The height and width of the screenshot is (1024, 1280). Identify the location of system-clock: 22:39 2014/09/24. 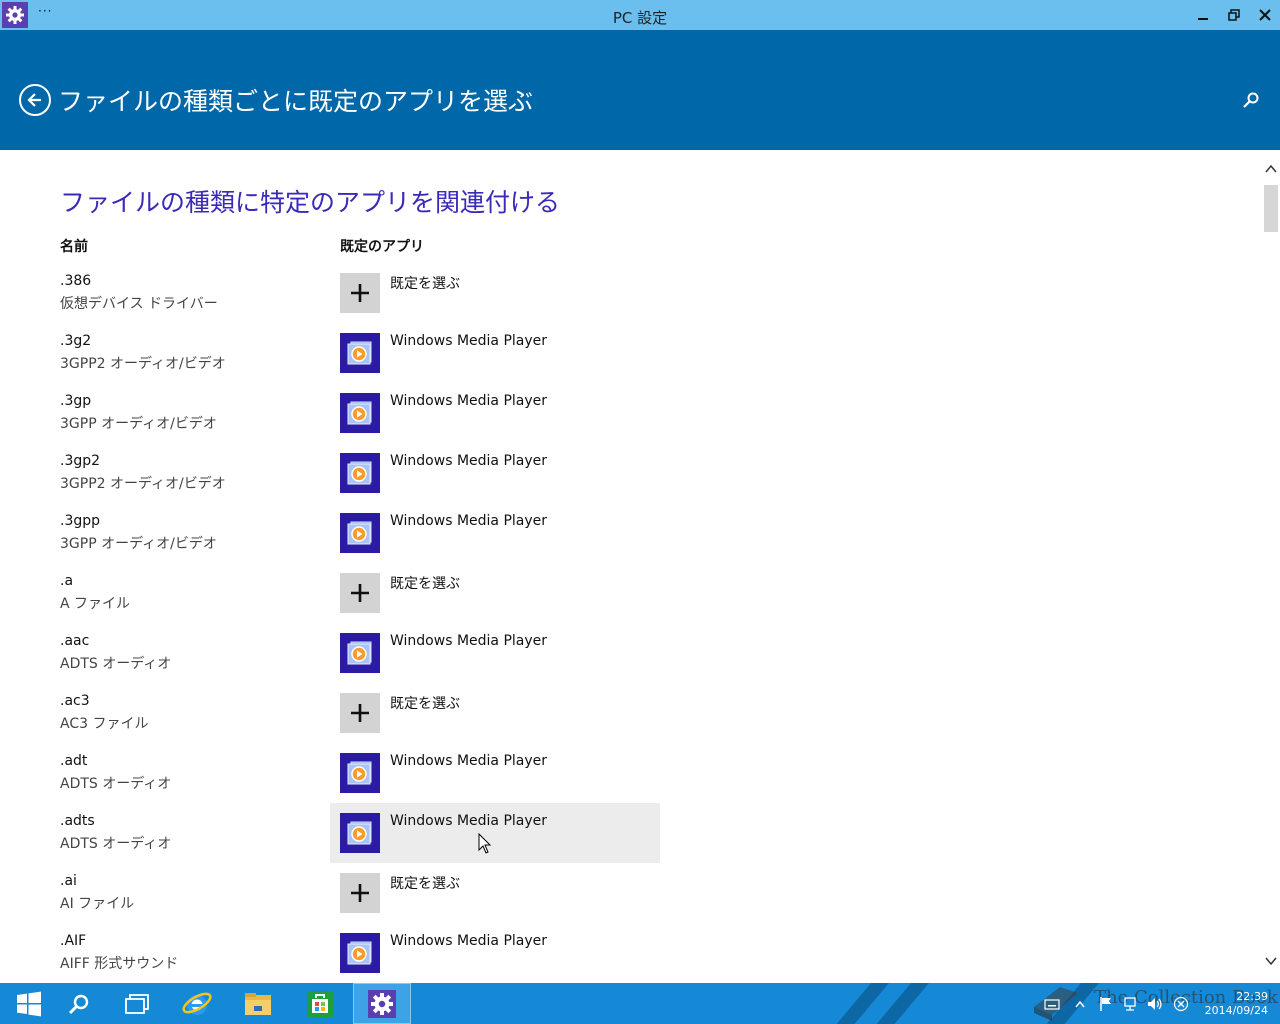
(1233, 1004).